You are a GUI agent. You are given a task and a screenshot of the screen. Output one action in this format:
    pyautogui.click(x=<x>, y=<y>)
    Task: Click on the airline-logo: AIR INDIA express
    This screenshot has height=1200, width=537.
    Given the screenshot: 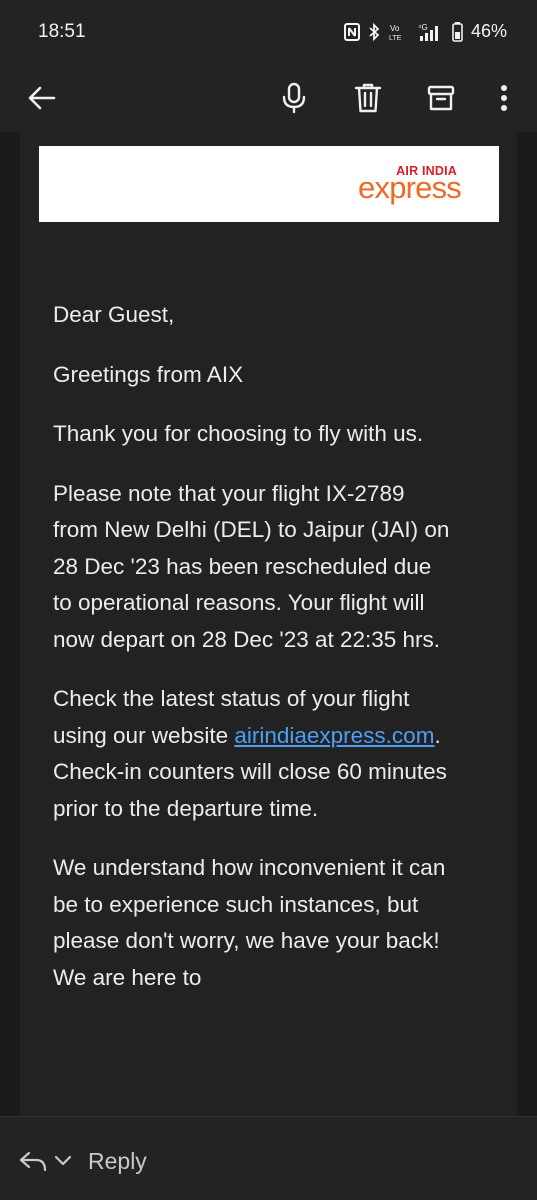 What is the action you would take?
    pyautogui.click(x=269, y=184)
    